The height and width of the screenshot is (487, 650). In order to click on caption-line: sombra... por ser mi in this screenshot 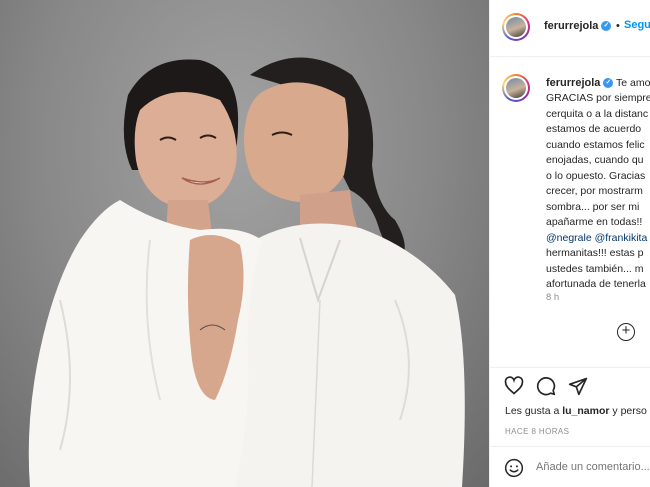, I will do `click(593, 206)`.